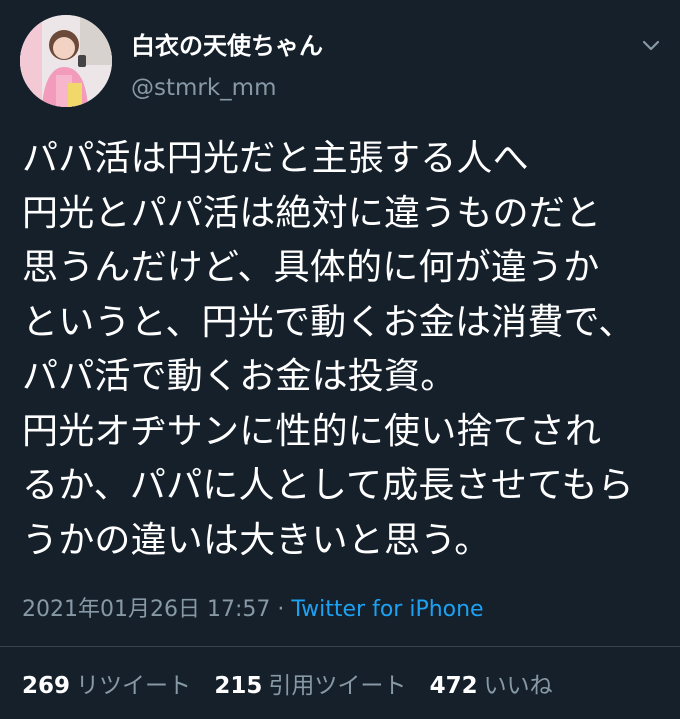 The height and width of the screenshot is (719, 680). I want to click on tweet-meta: 2021年01月26日 17:57 · Twitter for iPhone, so click(253, 610).